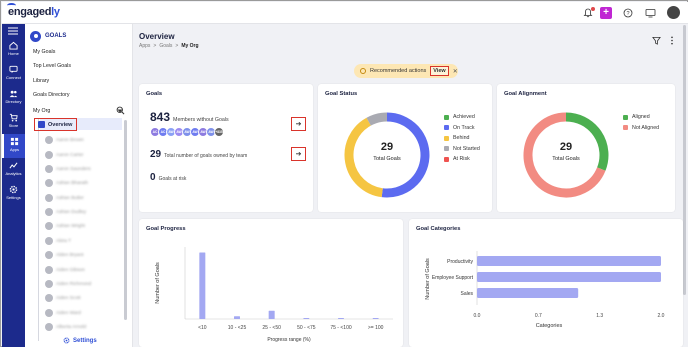  Describe the element at coordinates (41, 81) in the screenshot. I see `sidebar-item-library: Library` at that location.